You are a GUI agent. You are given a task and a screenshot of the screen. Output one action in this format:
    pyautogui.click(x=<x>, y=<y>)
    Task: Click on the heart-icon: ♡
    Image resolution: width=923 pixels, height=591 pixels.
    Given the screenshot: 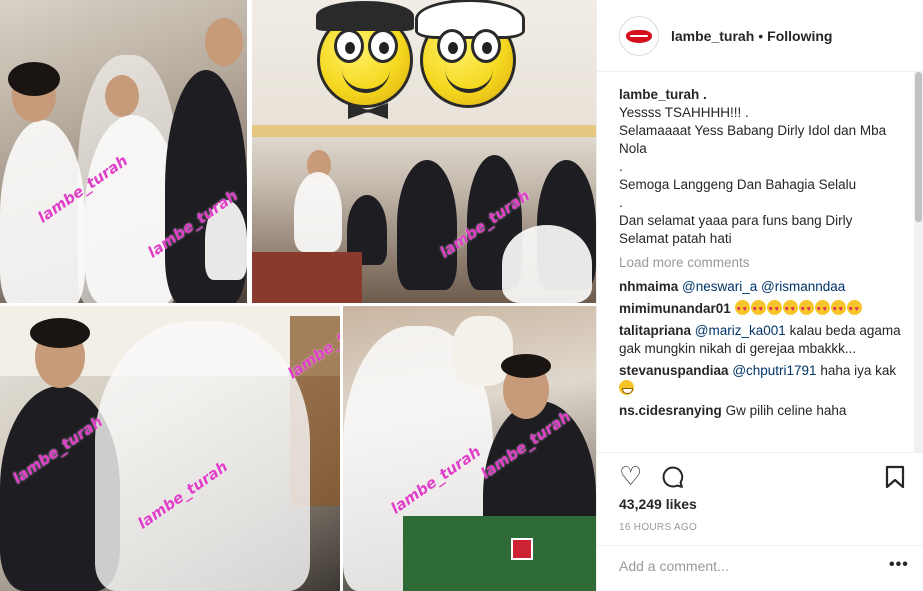 What is the action you would take?
    pyautogui.click(x=630, y=476)
    